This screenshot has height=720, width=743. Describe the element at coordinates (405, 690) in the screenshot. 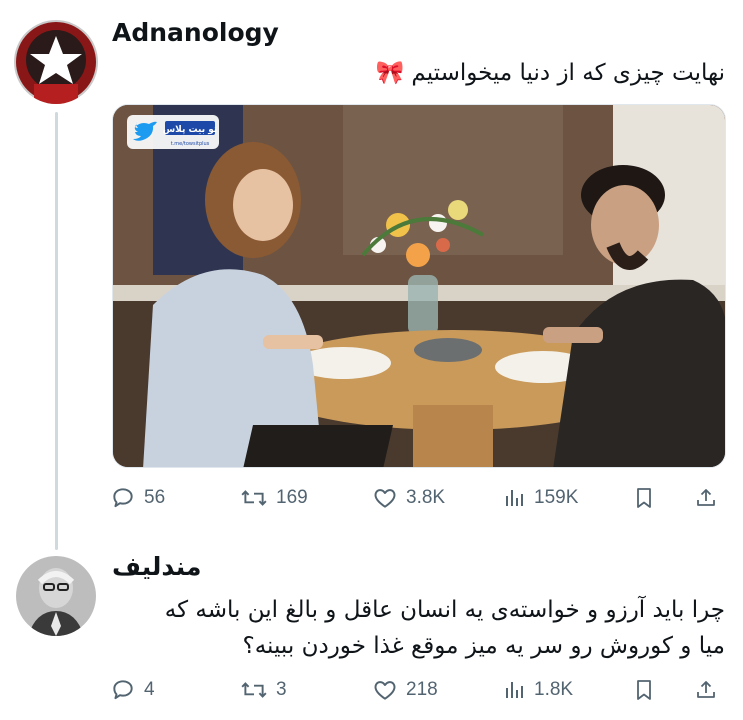

I see `like-button: 218` at that location.